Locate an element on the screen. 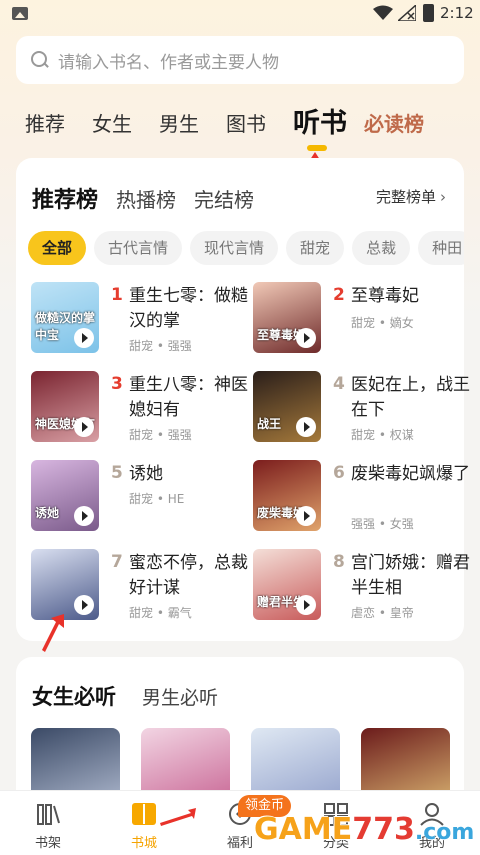  bookshelf-icon is located at coordinates (48, 814).